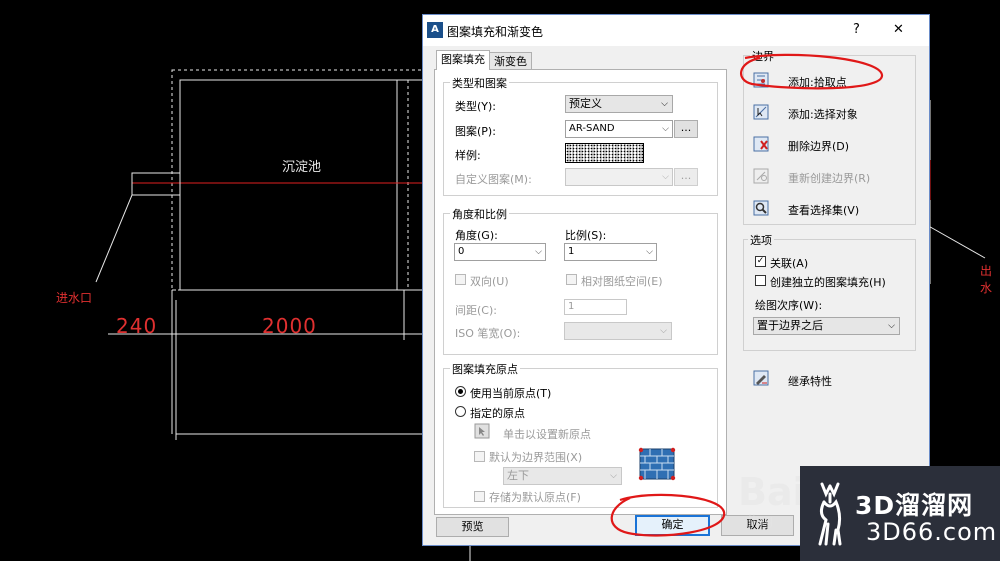 The width and height of the screenshot is (1000, 561). I want to click on double-label: 双向(U), so click(489, 281).